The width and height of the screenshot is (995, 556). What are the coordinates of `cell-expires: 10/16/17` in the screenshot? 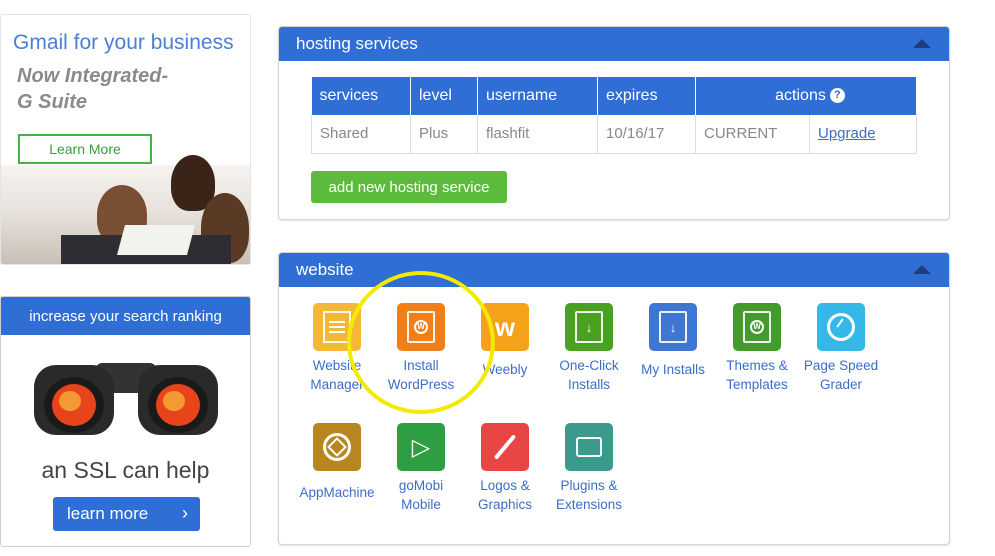 It's located at (646, 134).